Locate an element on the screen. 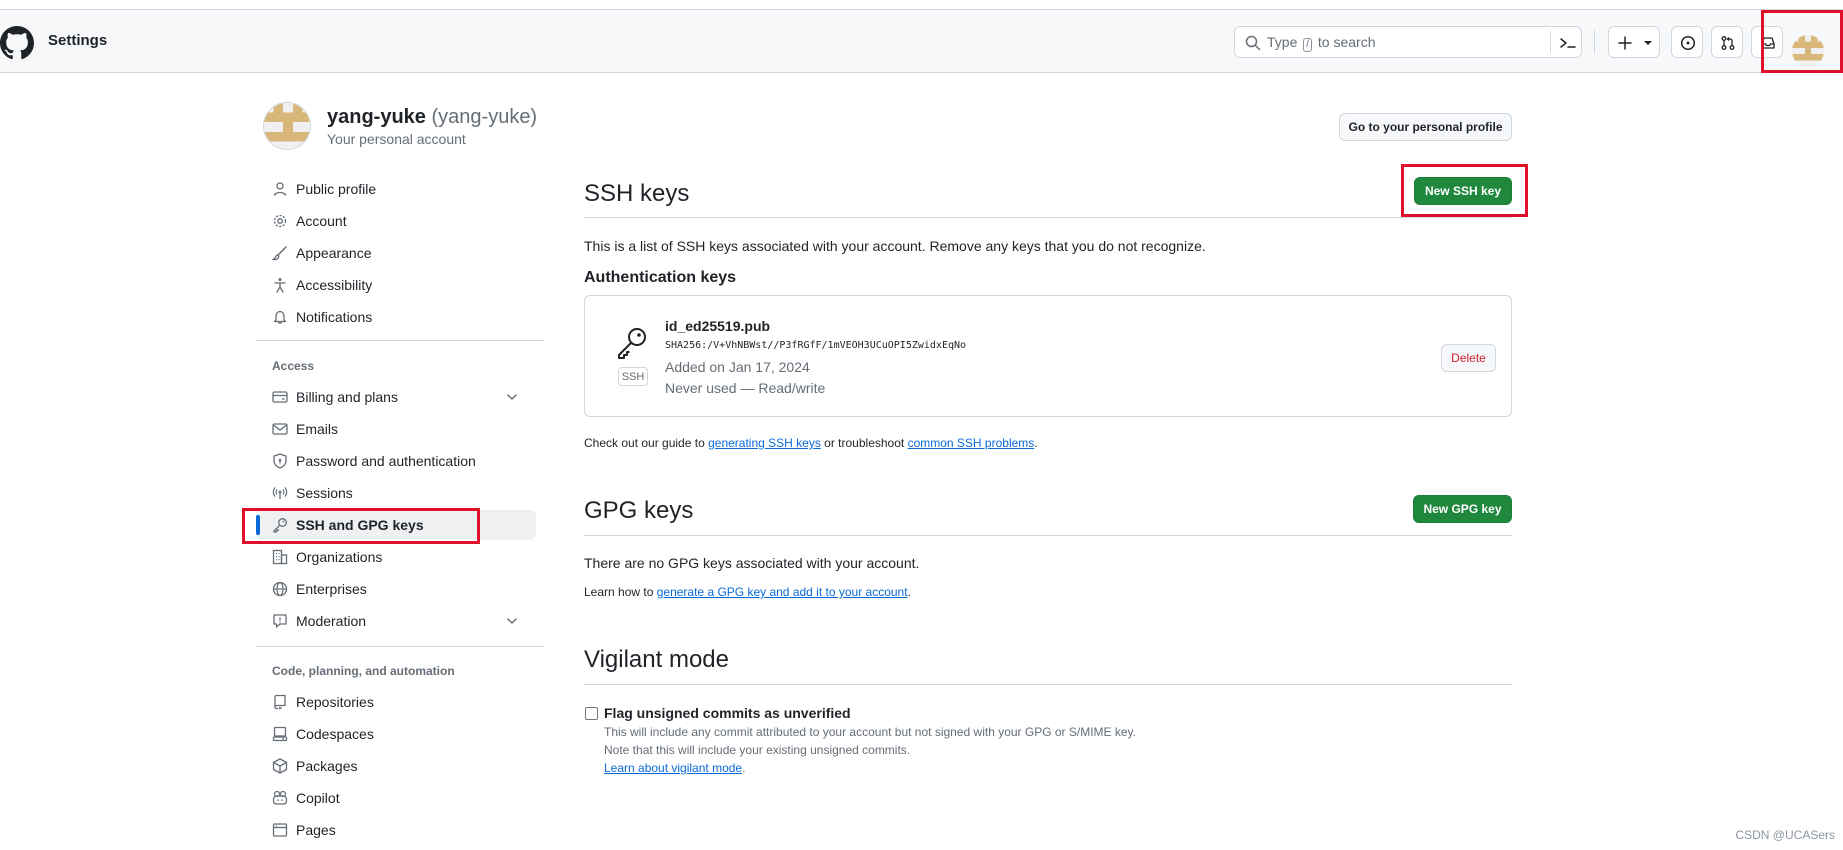  go-to-profile-button: Go to your personal profile is located at coordinates (1425, 127).